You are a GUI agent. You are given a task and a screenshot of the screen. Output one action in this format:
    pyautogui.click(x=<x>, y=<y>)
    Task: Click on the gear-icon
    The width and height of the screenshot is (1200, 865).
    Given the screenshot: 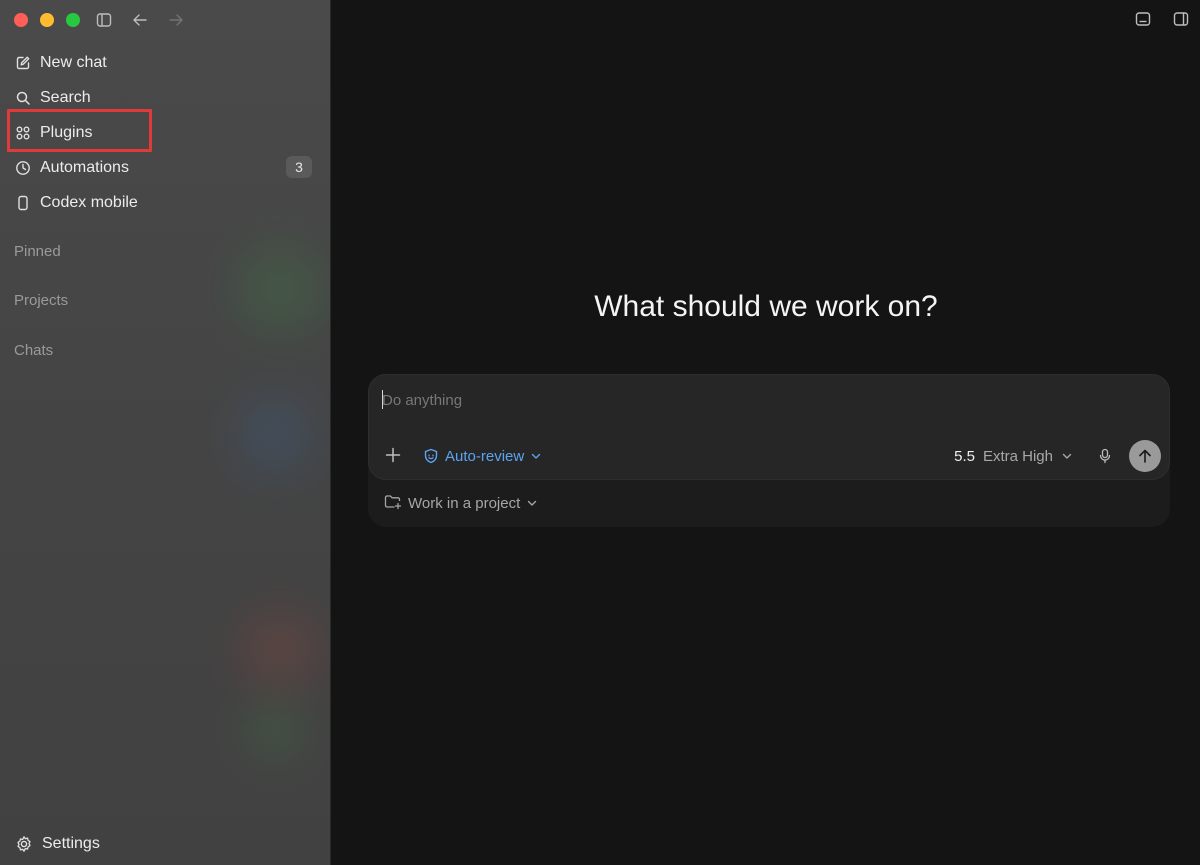 What is the action you would take?
    pyautogui.click(x=24, y=844)
    